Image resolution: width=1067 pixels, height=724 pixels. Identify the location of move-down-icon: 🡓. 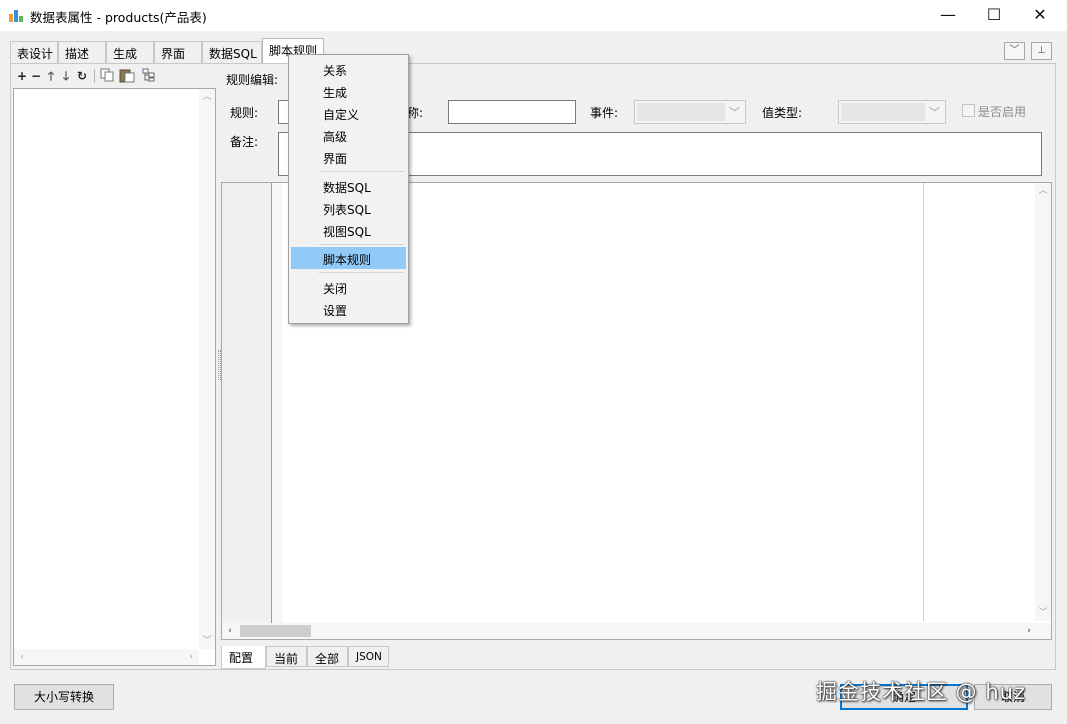
(66, 76).